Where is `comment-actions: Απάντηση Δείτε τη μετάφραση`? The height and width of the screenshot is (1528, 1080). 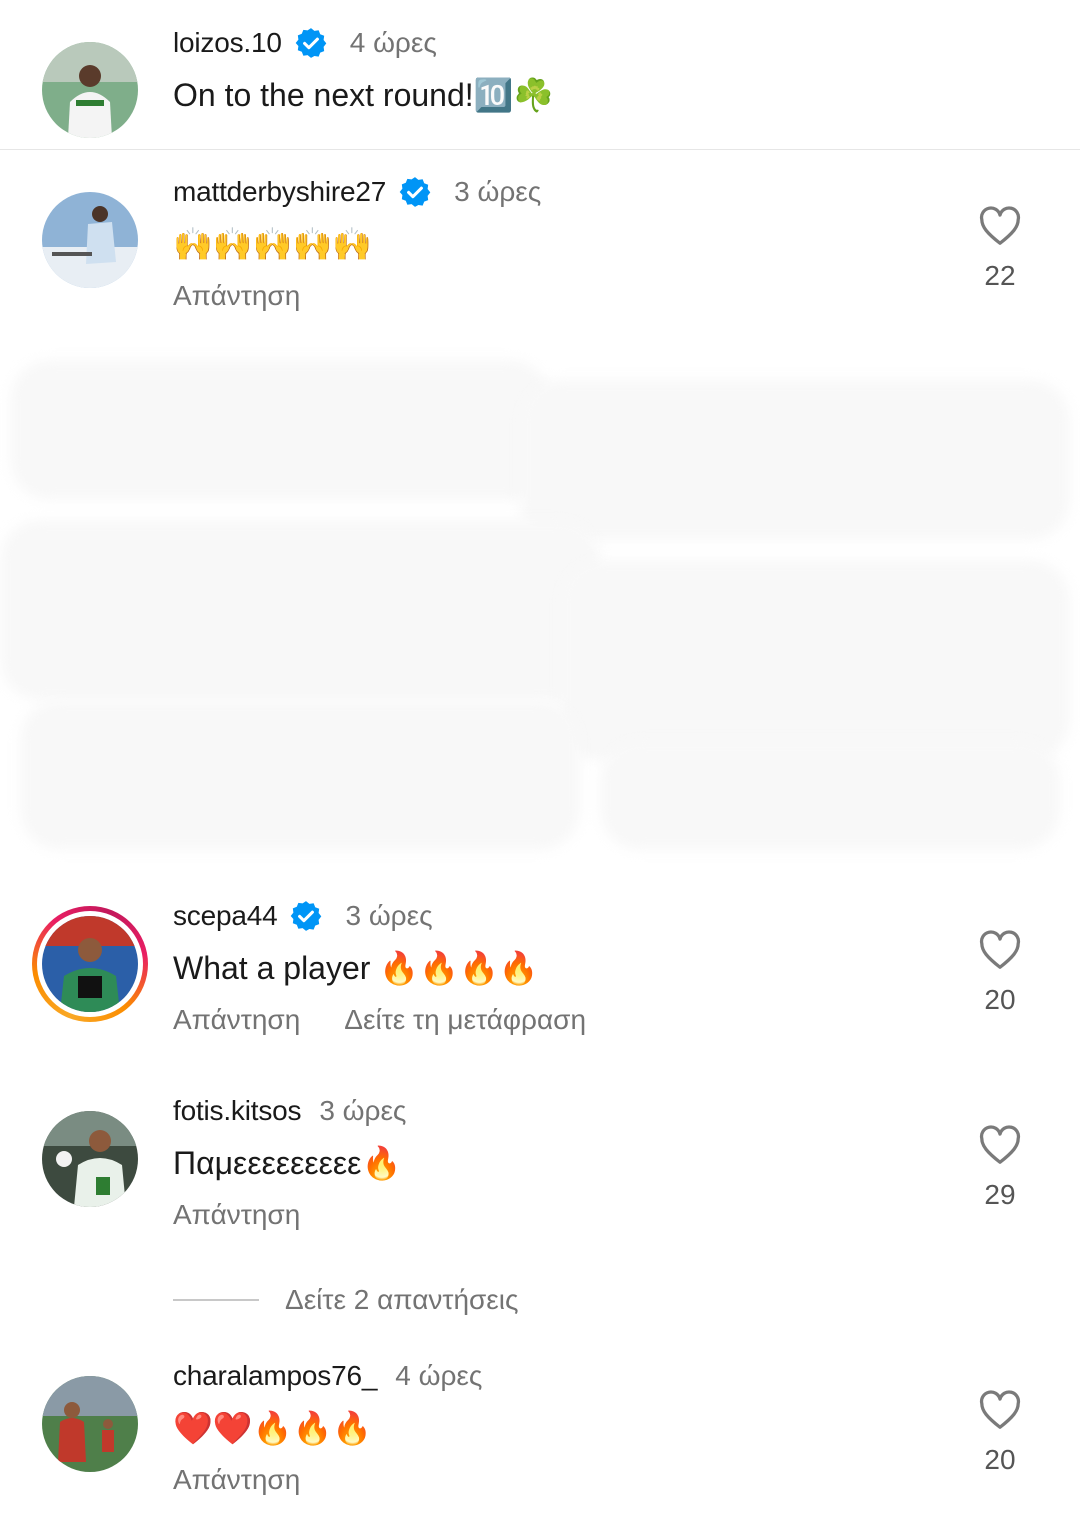
comment-actions: Απάντηση Δείτε τη μετάφραση is located at coordinates (379, 1020).